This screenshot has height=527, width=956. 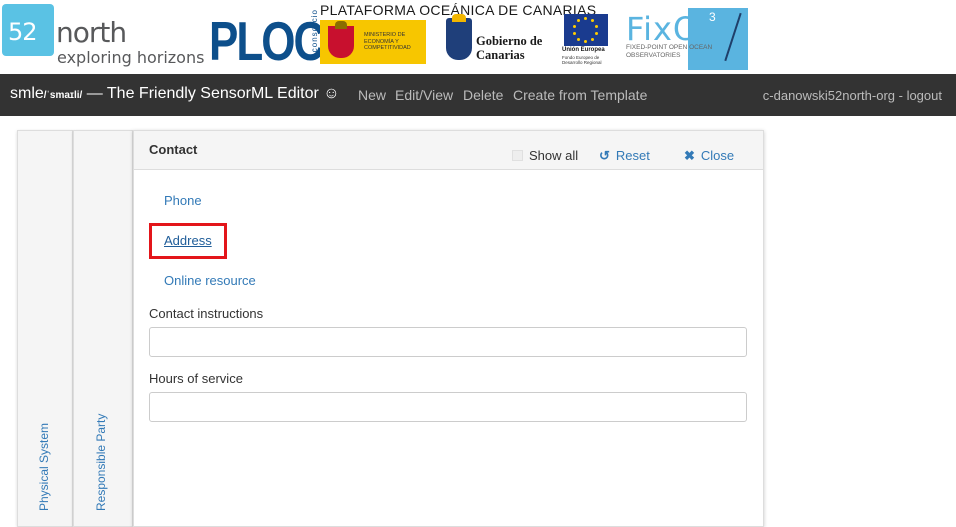 I want to click on fixo-wordmark: FixO, so click(x=663, y=29).